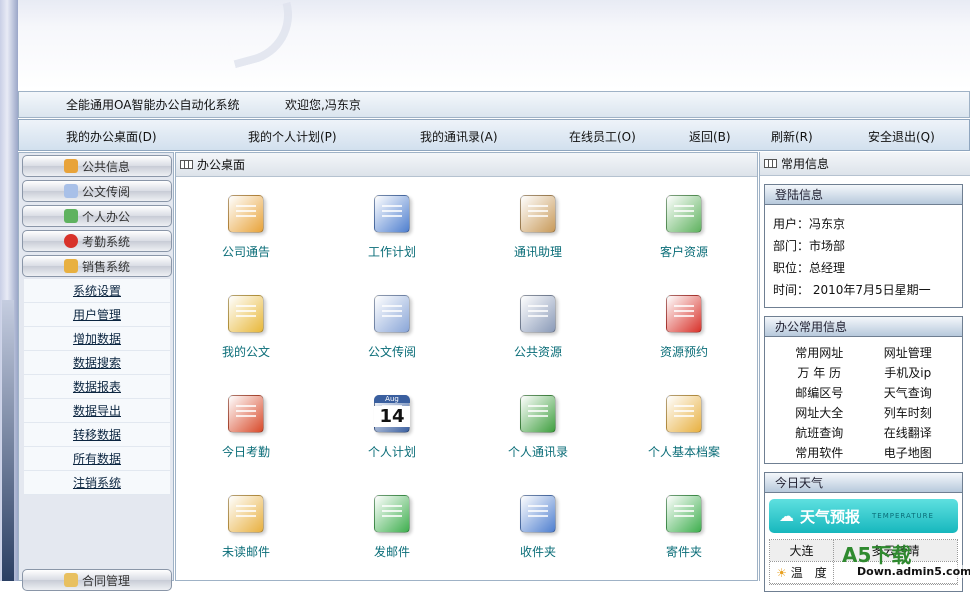  What do you see at coordinates (877, 555) in the screenshot?
I see `watermark-logo: A5下载` at bounding box center [877, 555].